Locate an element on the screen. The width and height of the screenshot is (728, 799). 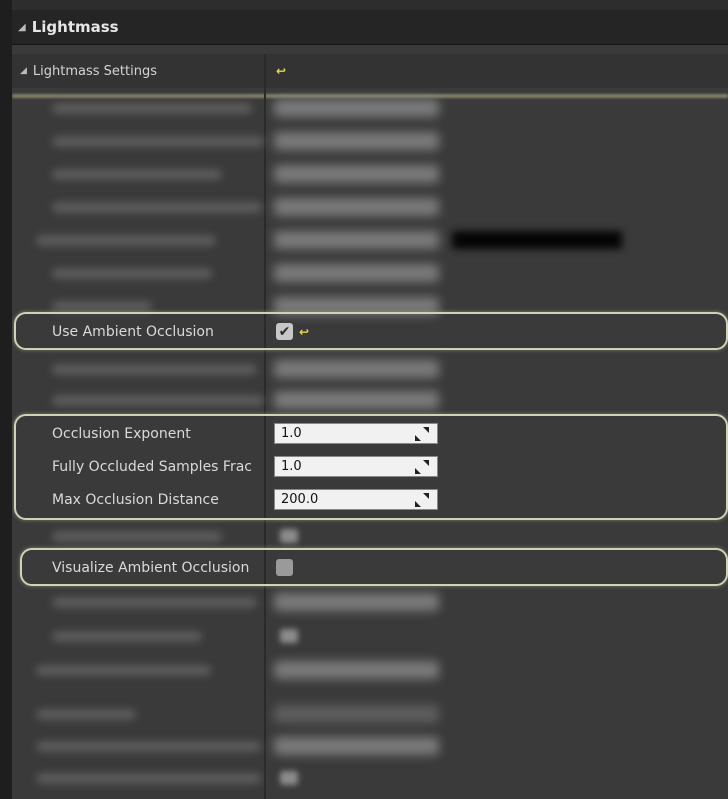
fully-occluded-samples-fraction-input: 1.0 is located at coordinates (356, 466).